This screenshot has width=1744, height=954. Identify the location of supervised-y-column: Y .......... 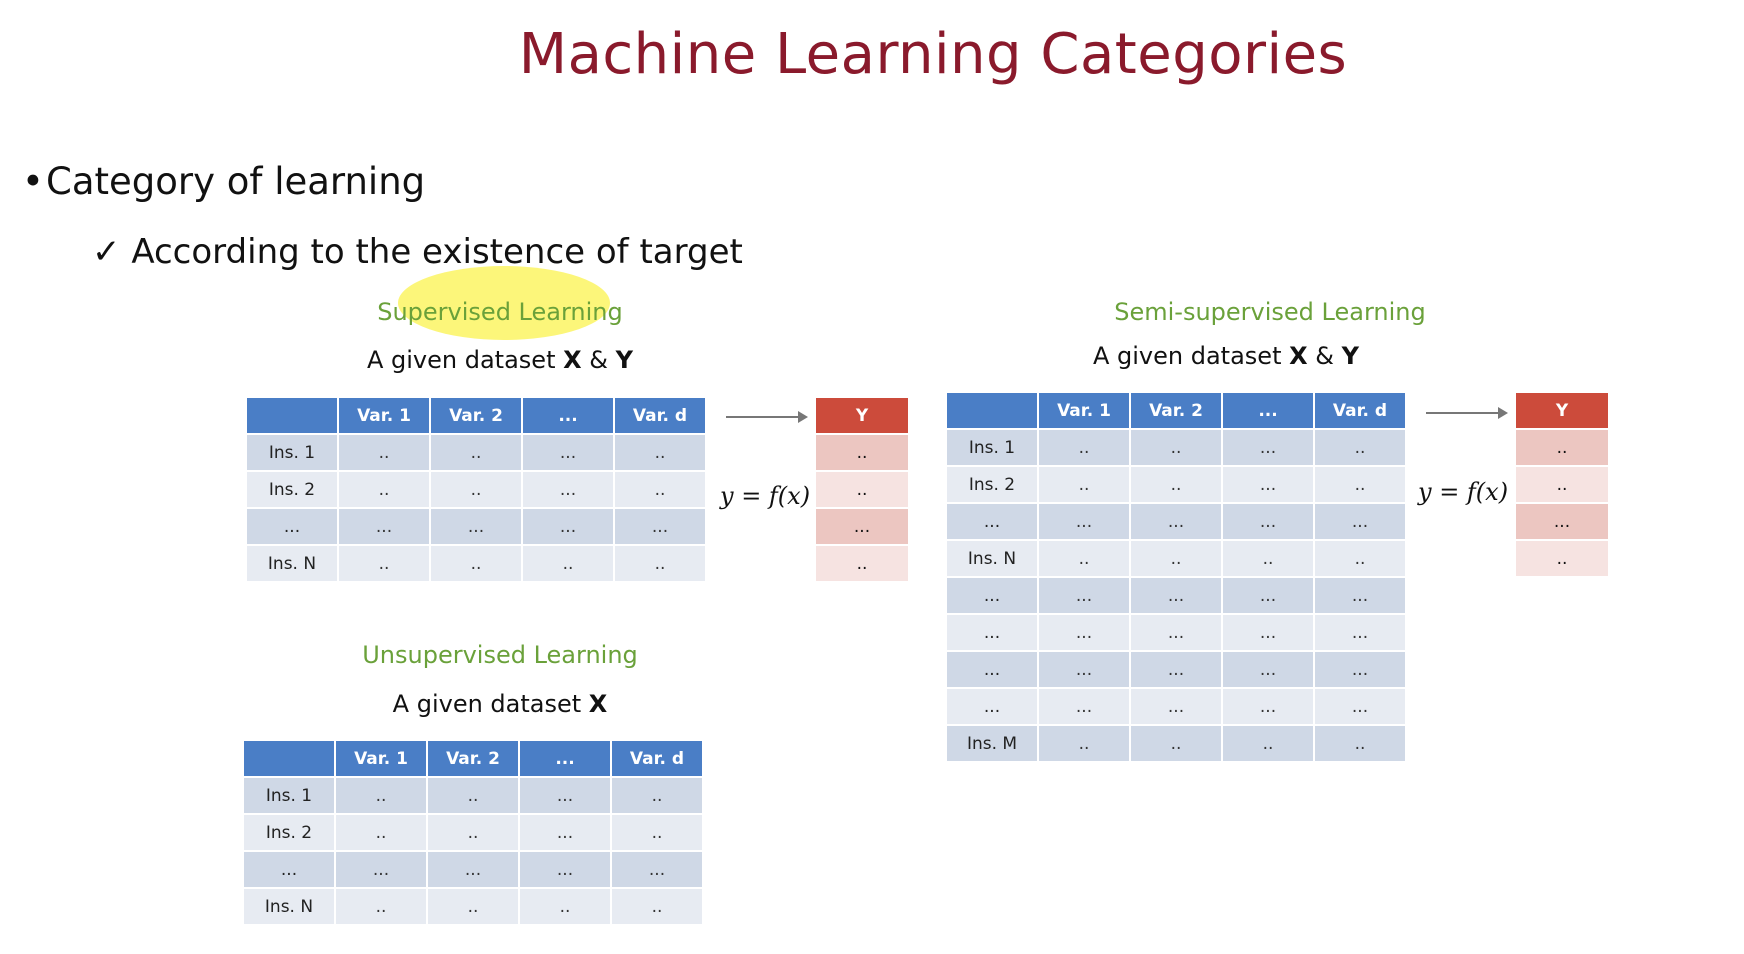
(862, 489).